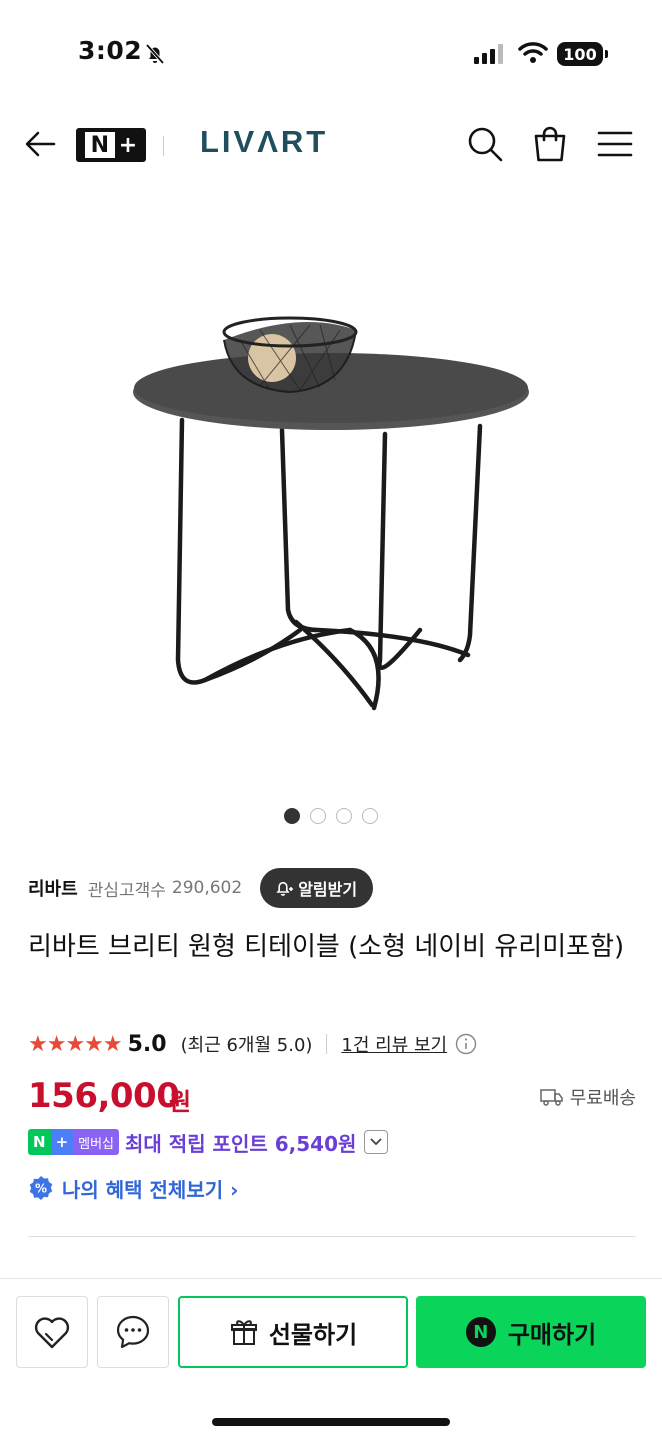 The image size is (662, 1440). Describe the element at coordinates (53, 888) in the screenshot. I see `store-name: 리바트` at that location.